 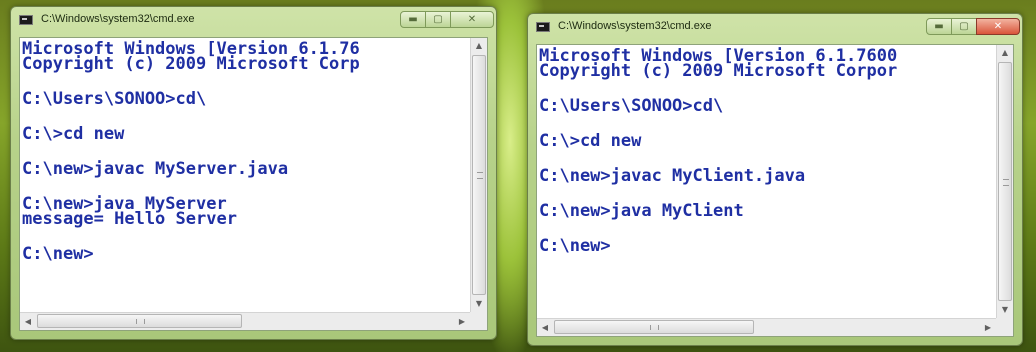 I want to click on console-line: C:\new>javac MyClient.java, so click(x=672, y=176).